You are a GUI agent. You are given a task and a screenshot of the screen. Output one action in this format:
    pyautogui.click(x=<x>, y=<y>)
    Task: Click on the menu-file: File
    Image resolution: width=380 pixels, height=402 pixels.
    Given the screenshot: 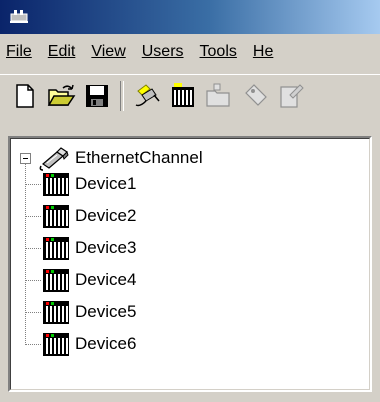 What is the action you would take?
    pyautogui.click(x=19, y=52)
    